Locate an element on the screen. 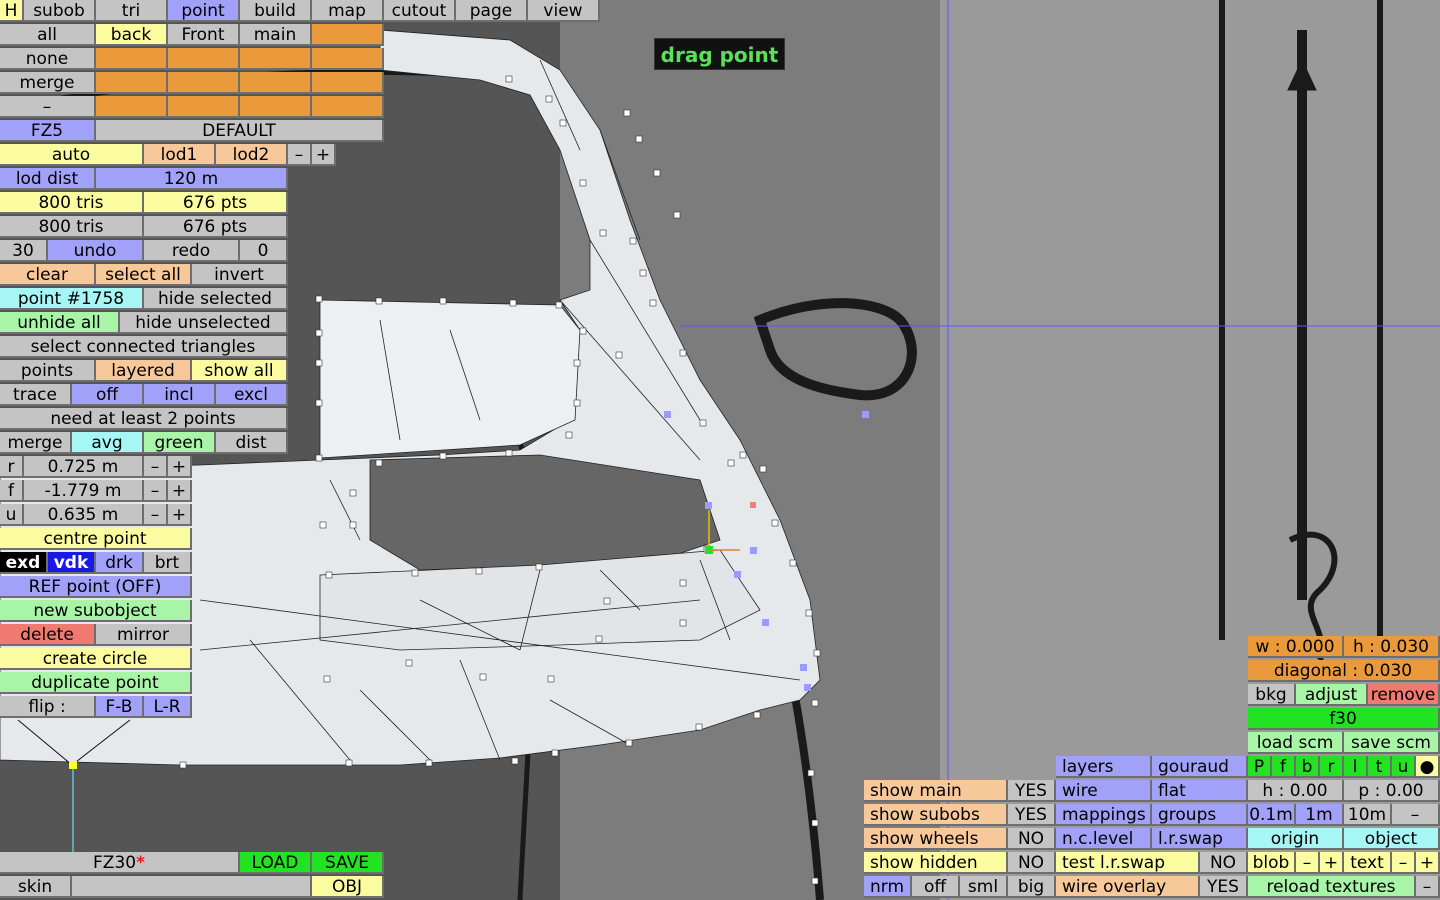 The width and height of the screenshot is (1440, 900). lod1-button: lod1 is located at coordinates (180, 155).